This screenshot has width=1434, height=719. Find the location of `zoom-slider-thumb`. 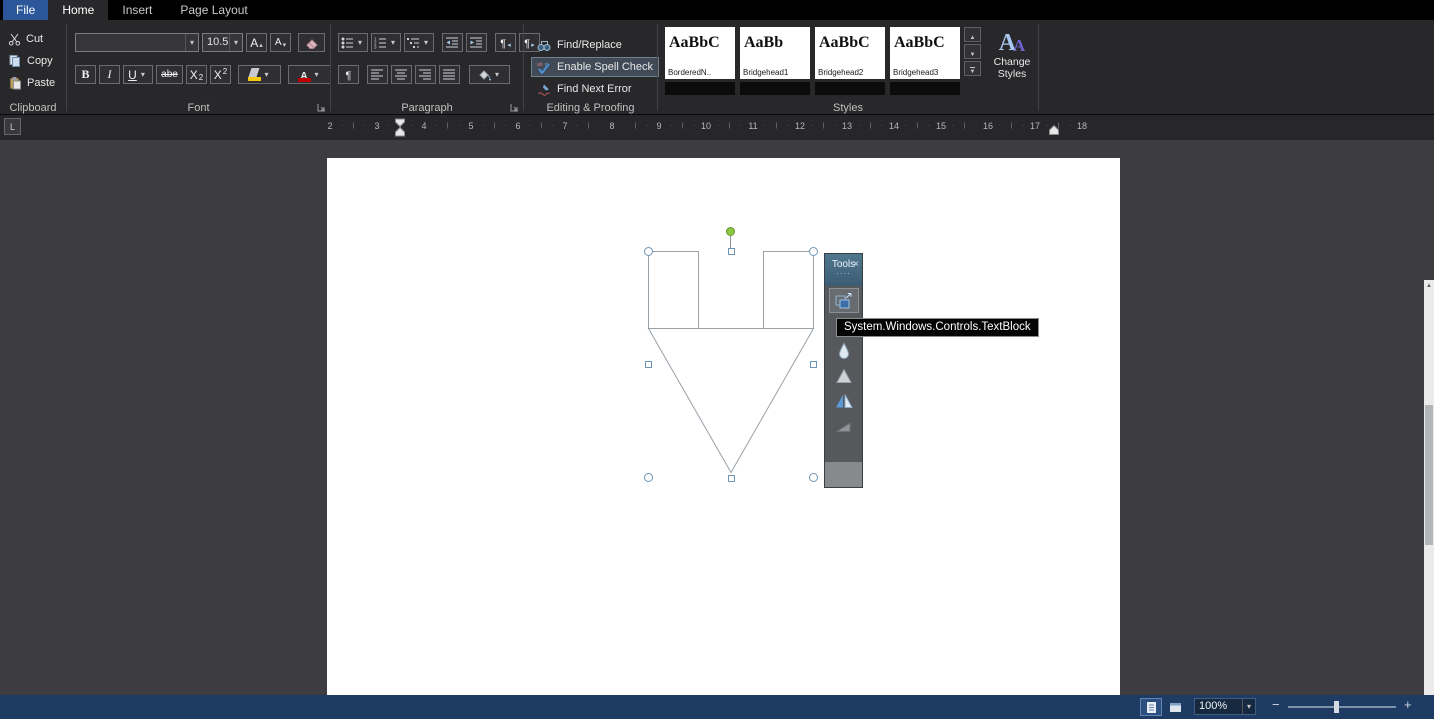

zoom-slider-thumb is located at coordinates (1336, 707).